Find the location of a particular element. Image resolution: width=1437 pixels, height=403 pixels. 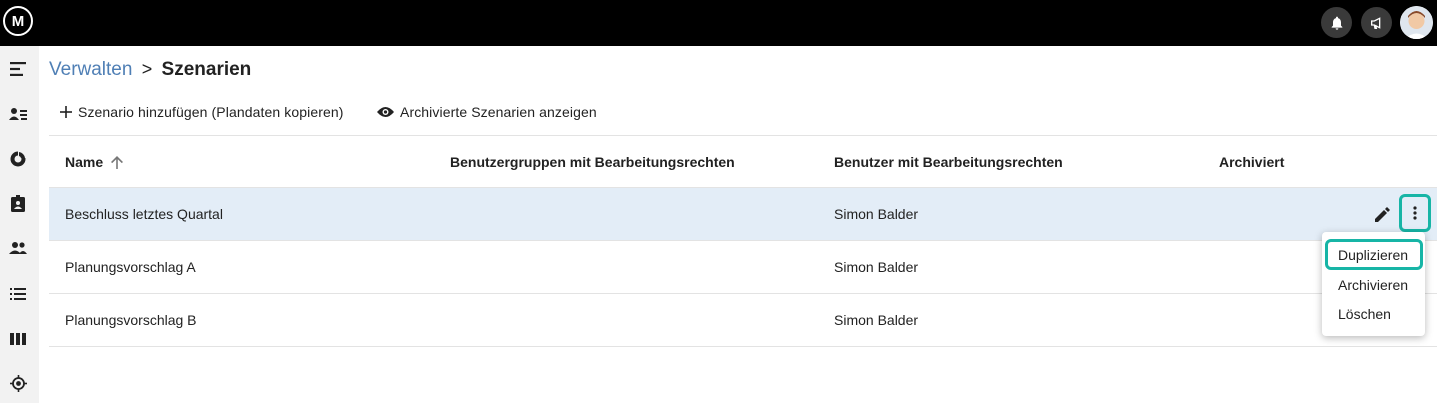

list-icon is located at coordinates (18, 294).